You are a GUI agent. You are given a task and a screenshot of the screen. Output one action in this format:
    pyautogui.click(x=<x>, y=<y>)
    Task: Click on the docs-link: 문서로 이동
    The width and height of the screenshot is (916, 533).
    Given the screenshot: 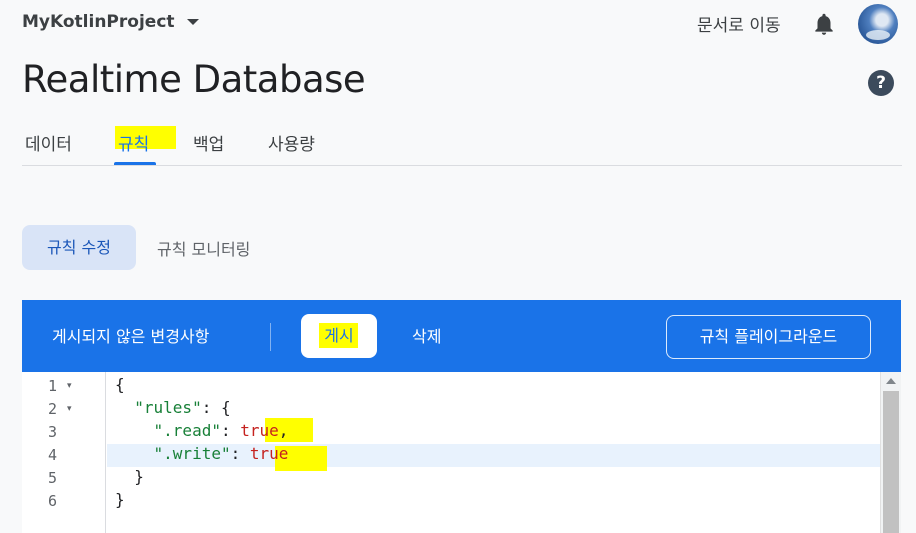 What is the action you would take?
    pyautogui.click(x=739, y=23)
    